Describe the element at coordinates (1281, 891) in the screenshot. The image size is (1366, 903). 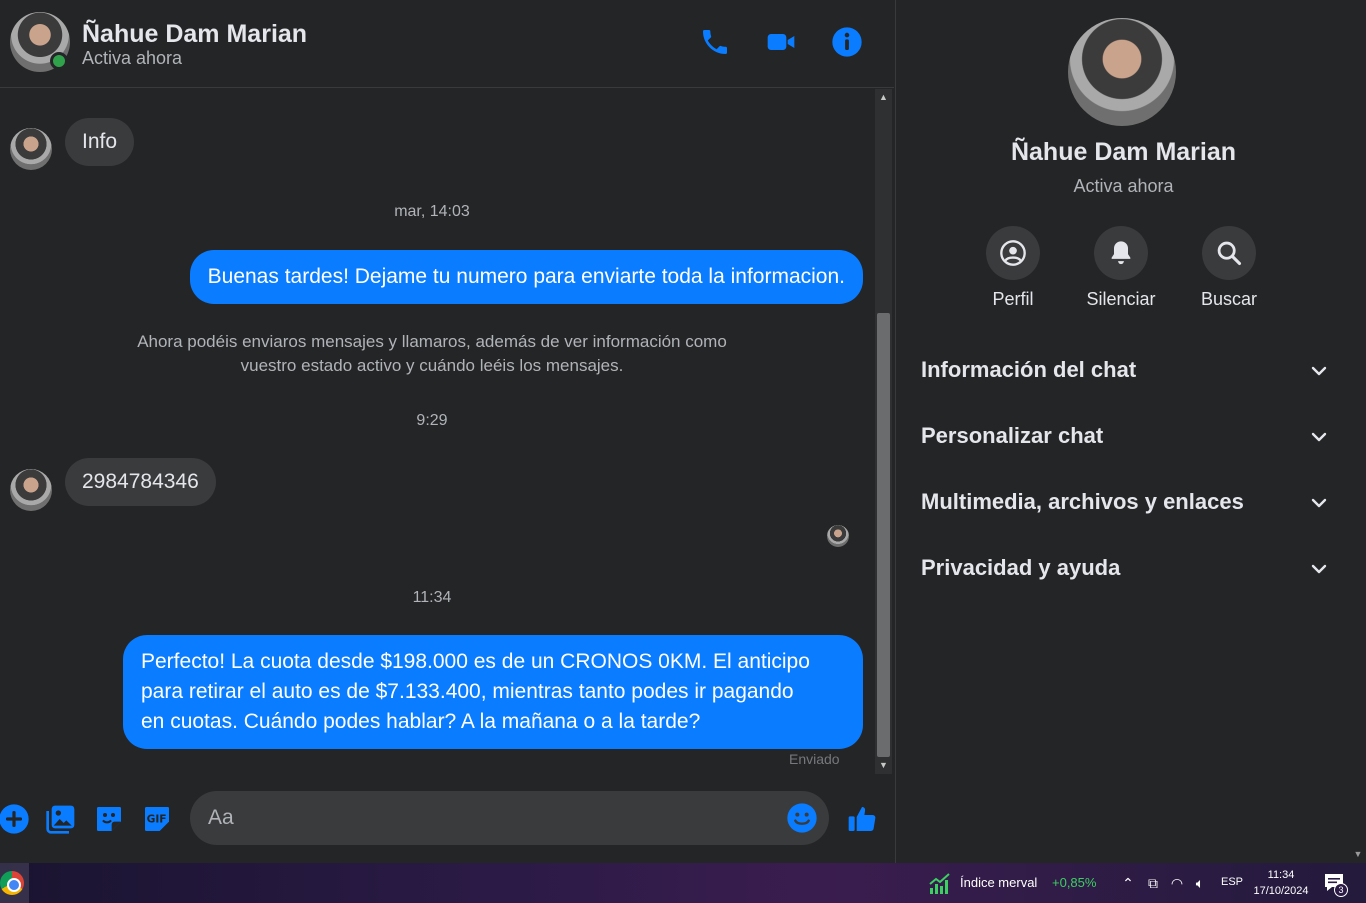
I see `clock-date: 17/10/2024` at that location.